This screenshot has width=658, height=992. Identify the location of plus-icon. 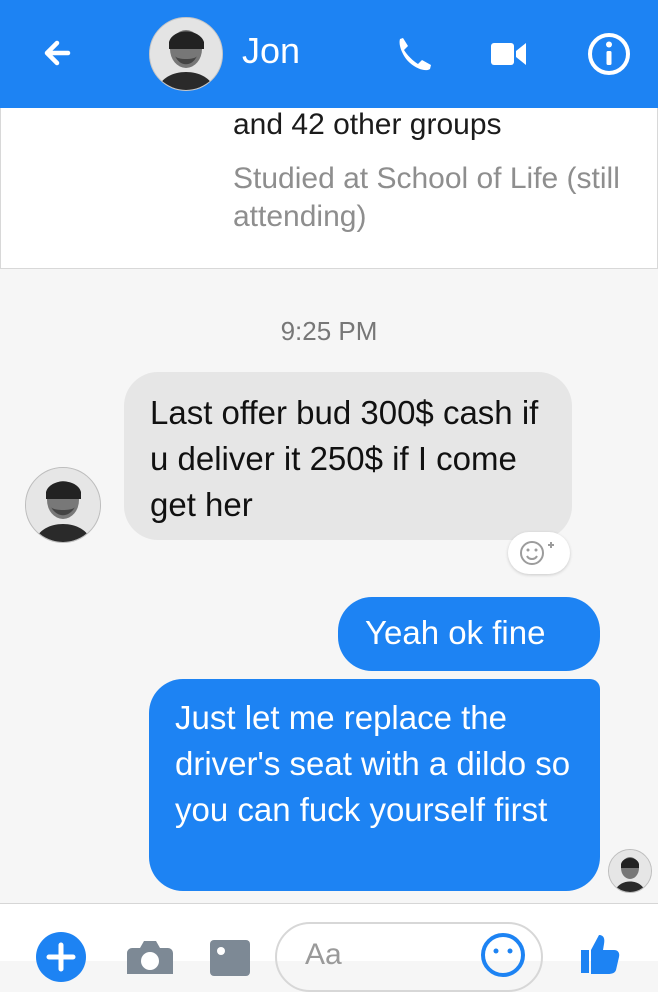
(61, 957).